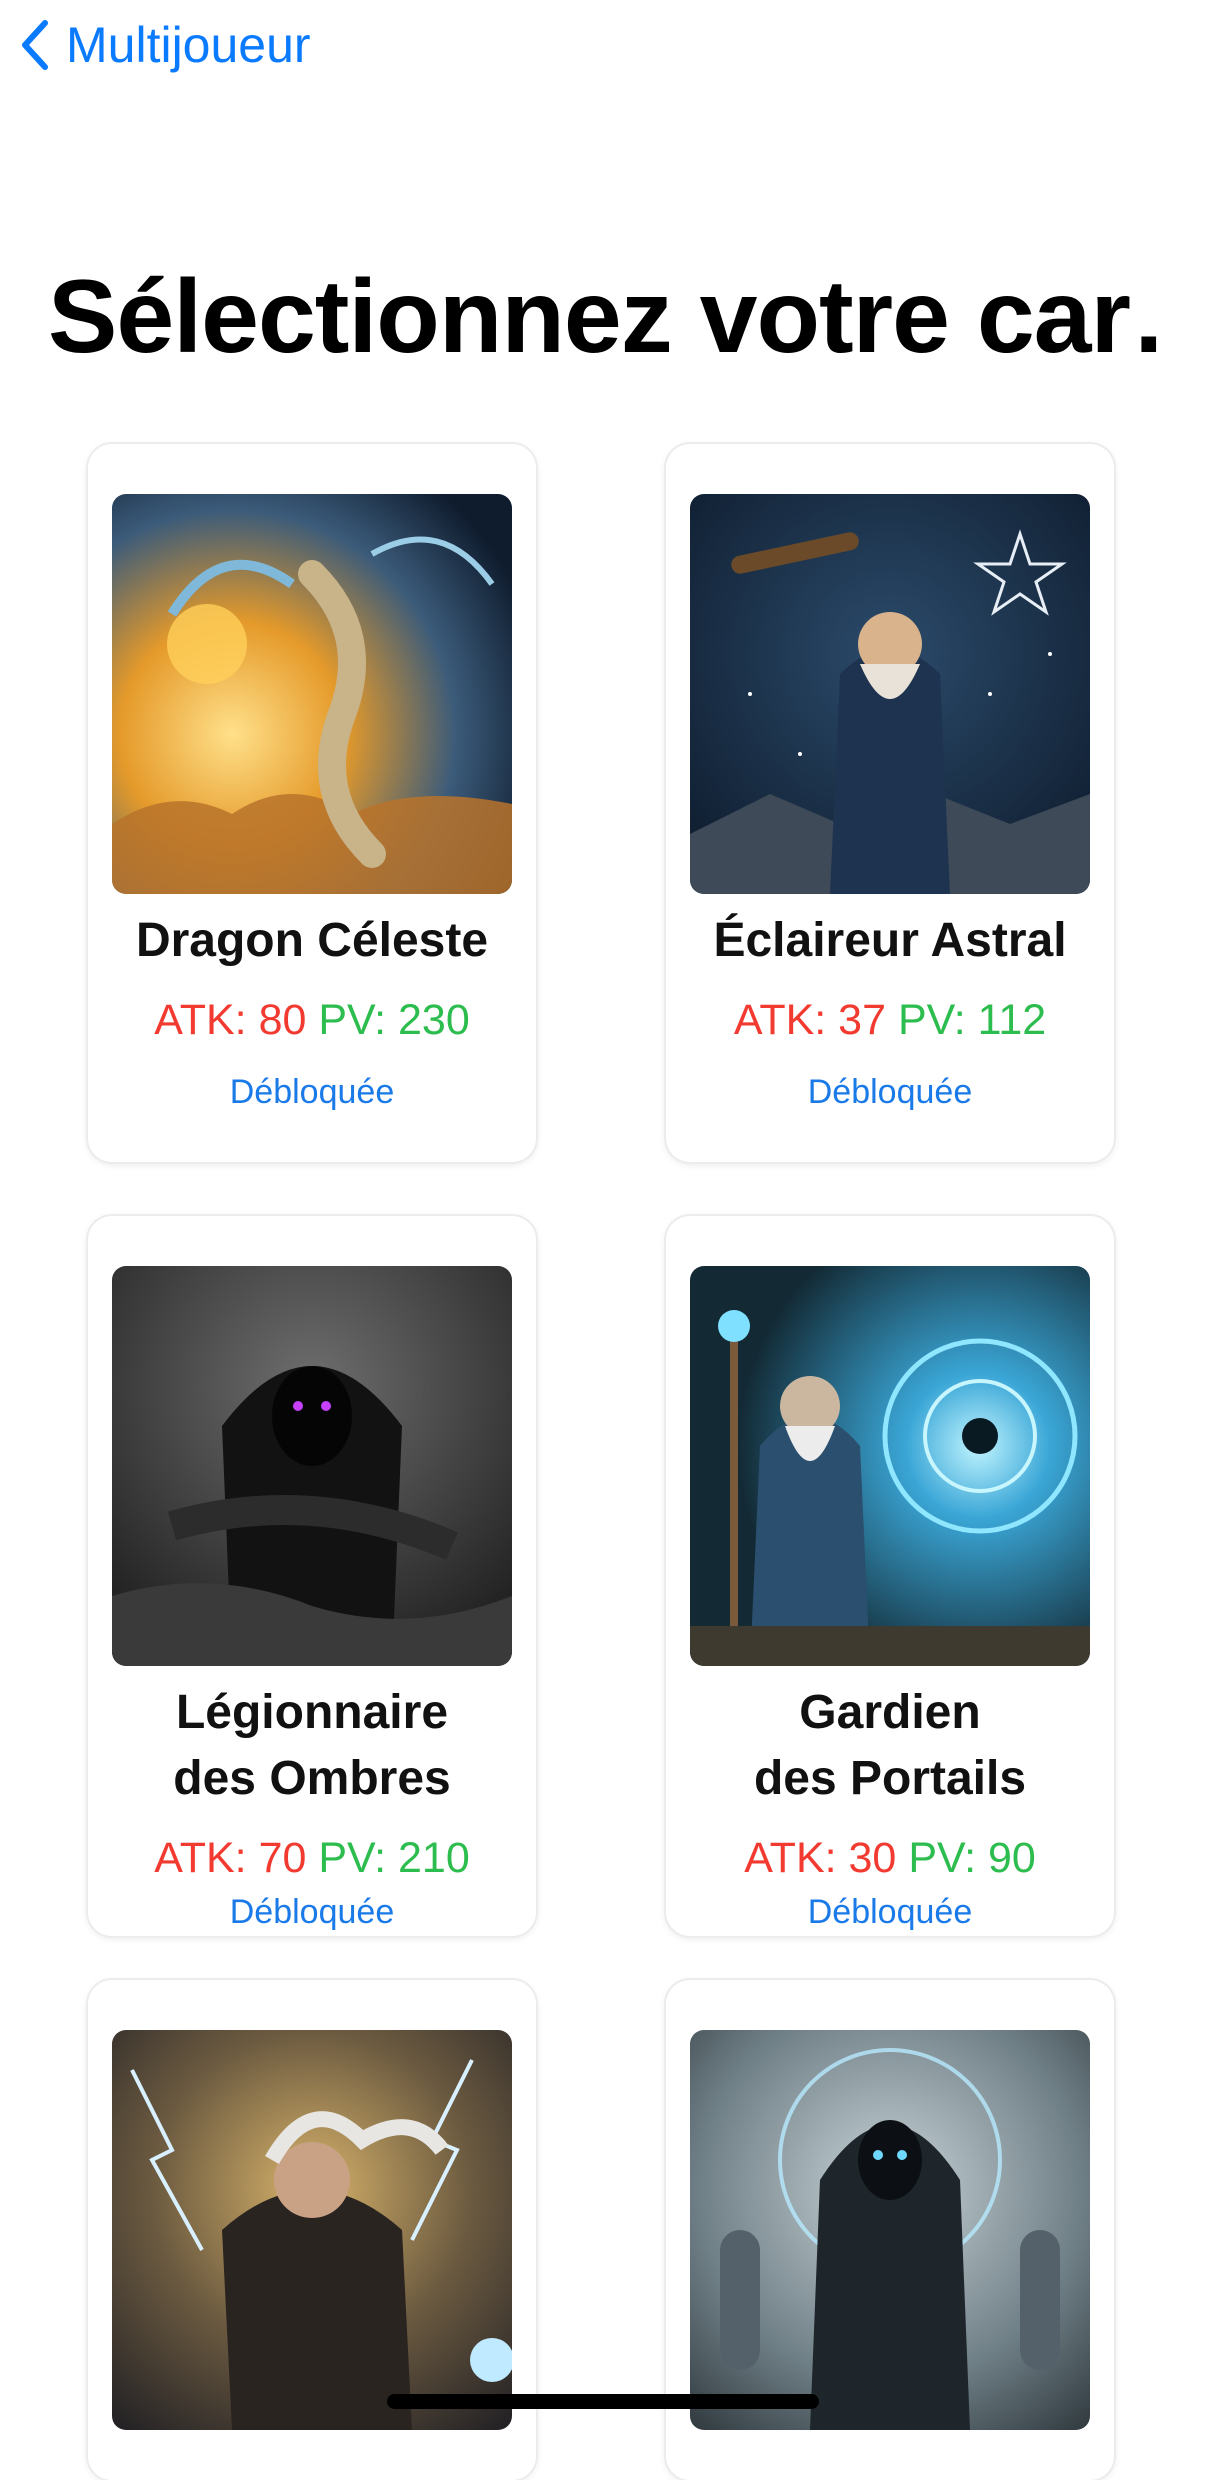 The height and width of the screenshot is (2480, 1206). Describe the element at coordinates (230, 1020) in the screenshot. I see `attack-value: ATK: 80` at that location.